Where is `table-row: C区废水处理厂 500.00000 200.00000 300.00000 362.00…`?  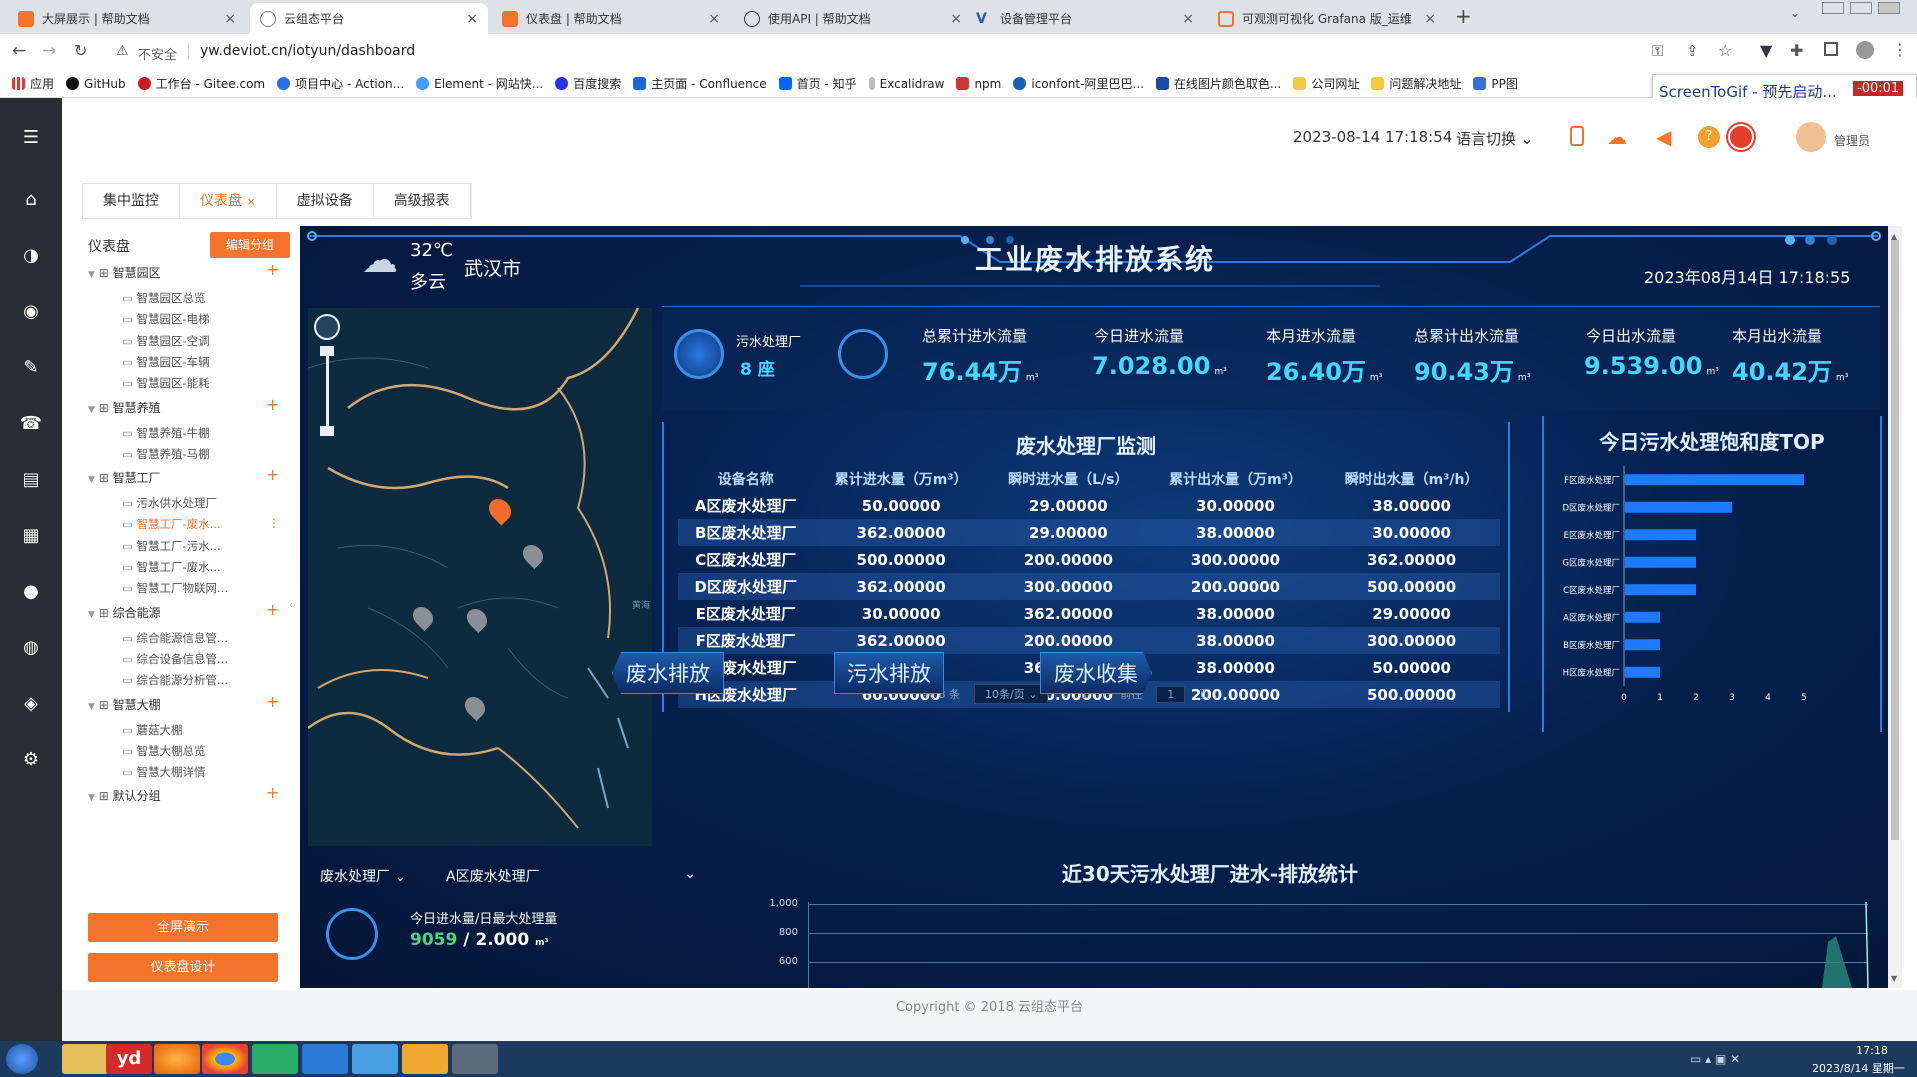
table-row: C区废水处理厂 500.00000 200.00000 300.00000 362.00… is located at coordinates (1089, 559).